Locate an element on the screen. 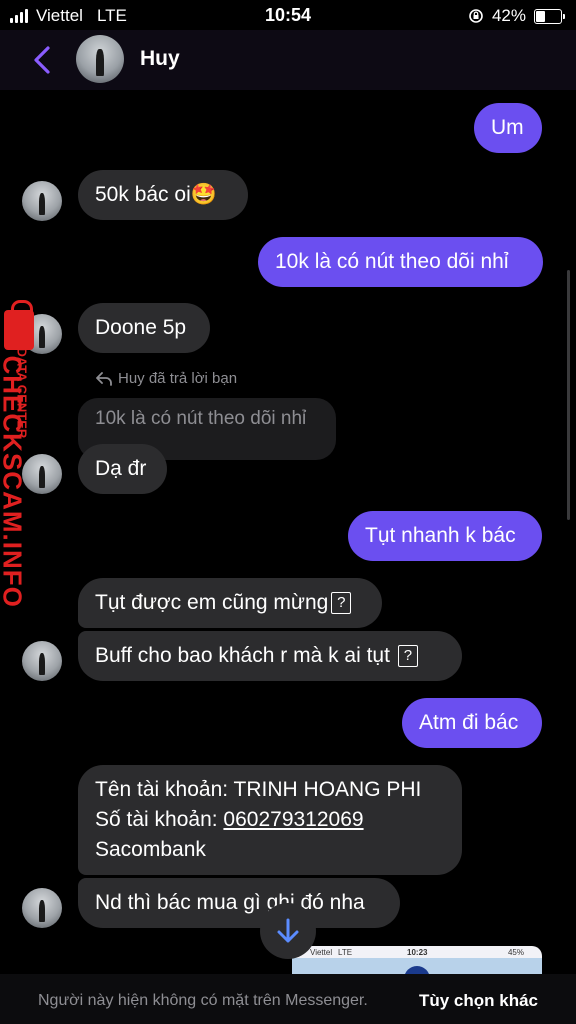 Image resolution: width=576 pixels, height=1024 pixels. status-right: 42% is located at coordinates (516, 16).